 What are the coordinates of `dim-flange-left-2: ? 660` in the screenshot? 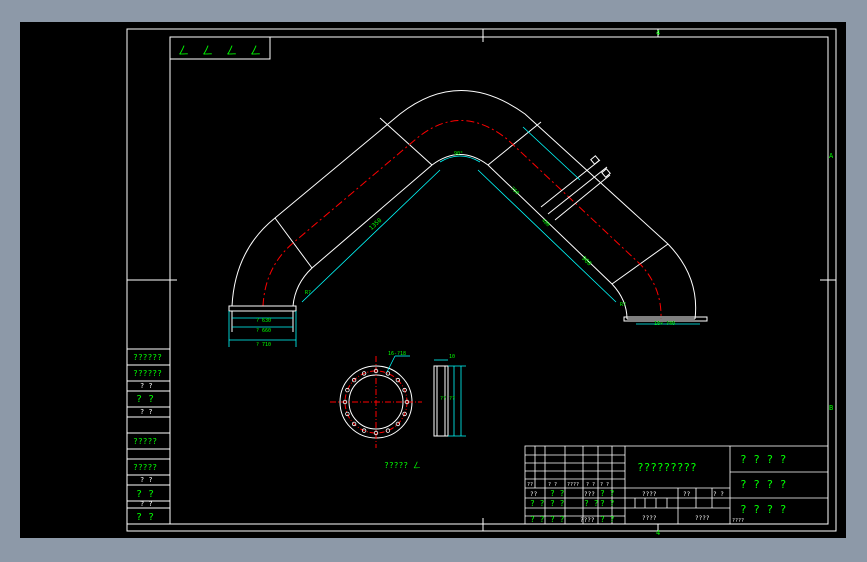 It's located at (263, 331).